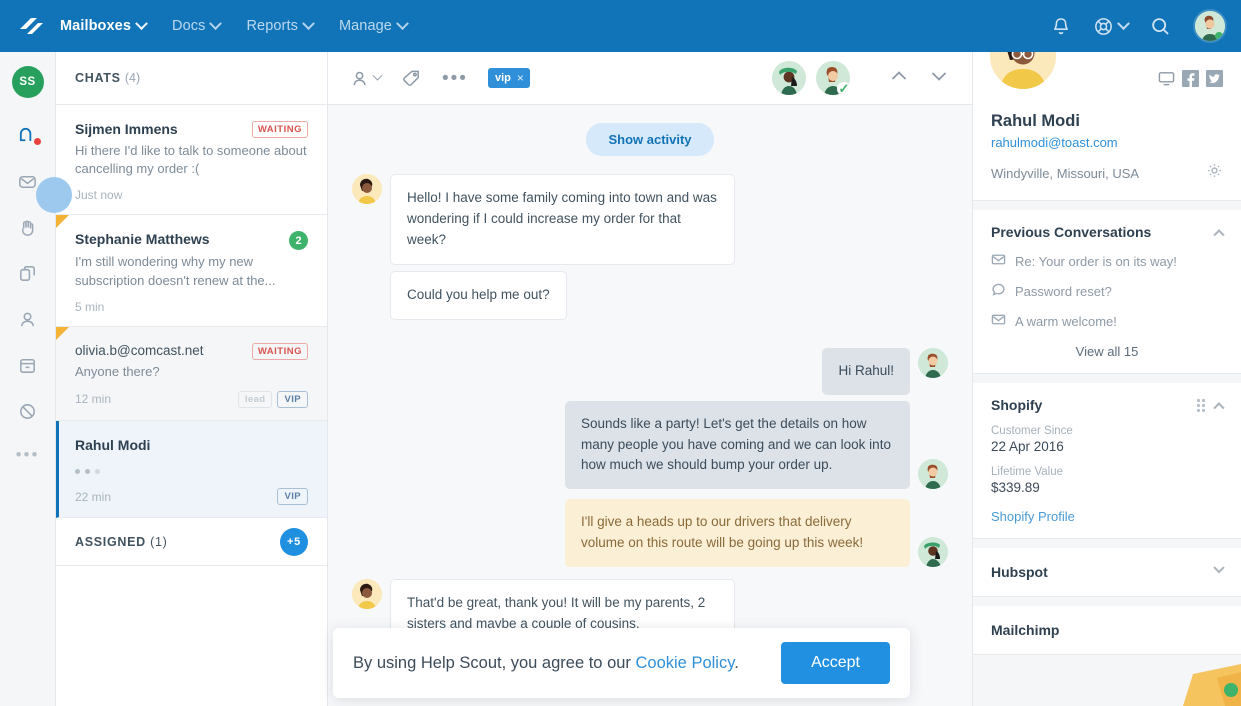 This screenshot has height=706, width=1241. I want to click on nav-item-mailboxes: Mailboxes, so click(104, 25).